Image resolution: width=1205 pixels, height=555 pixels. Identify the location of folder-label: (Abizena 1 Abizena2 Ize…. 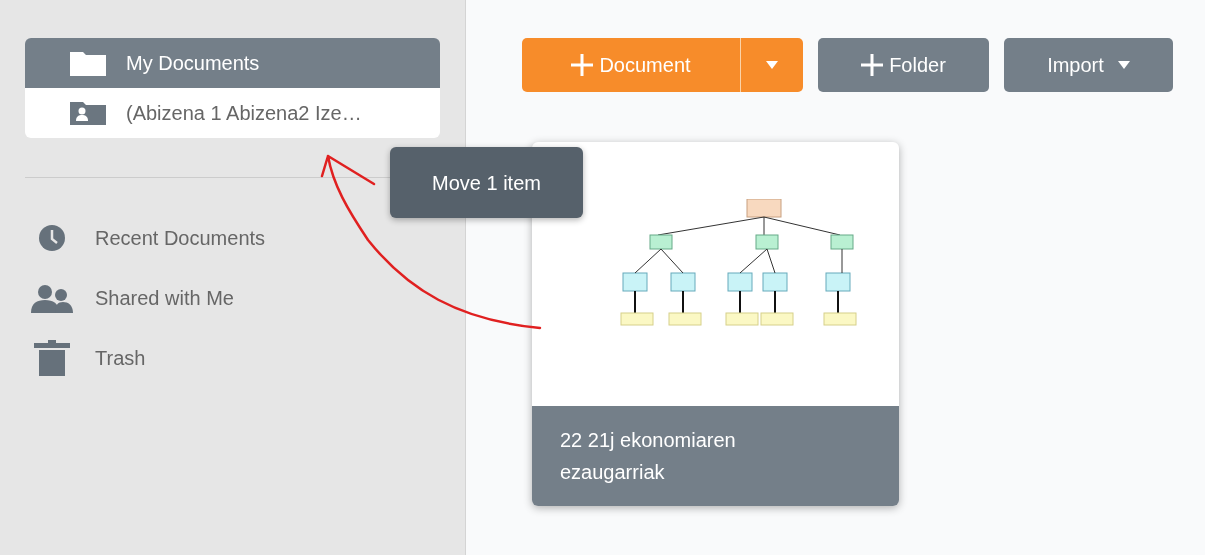
(244, 113).